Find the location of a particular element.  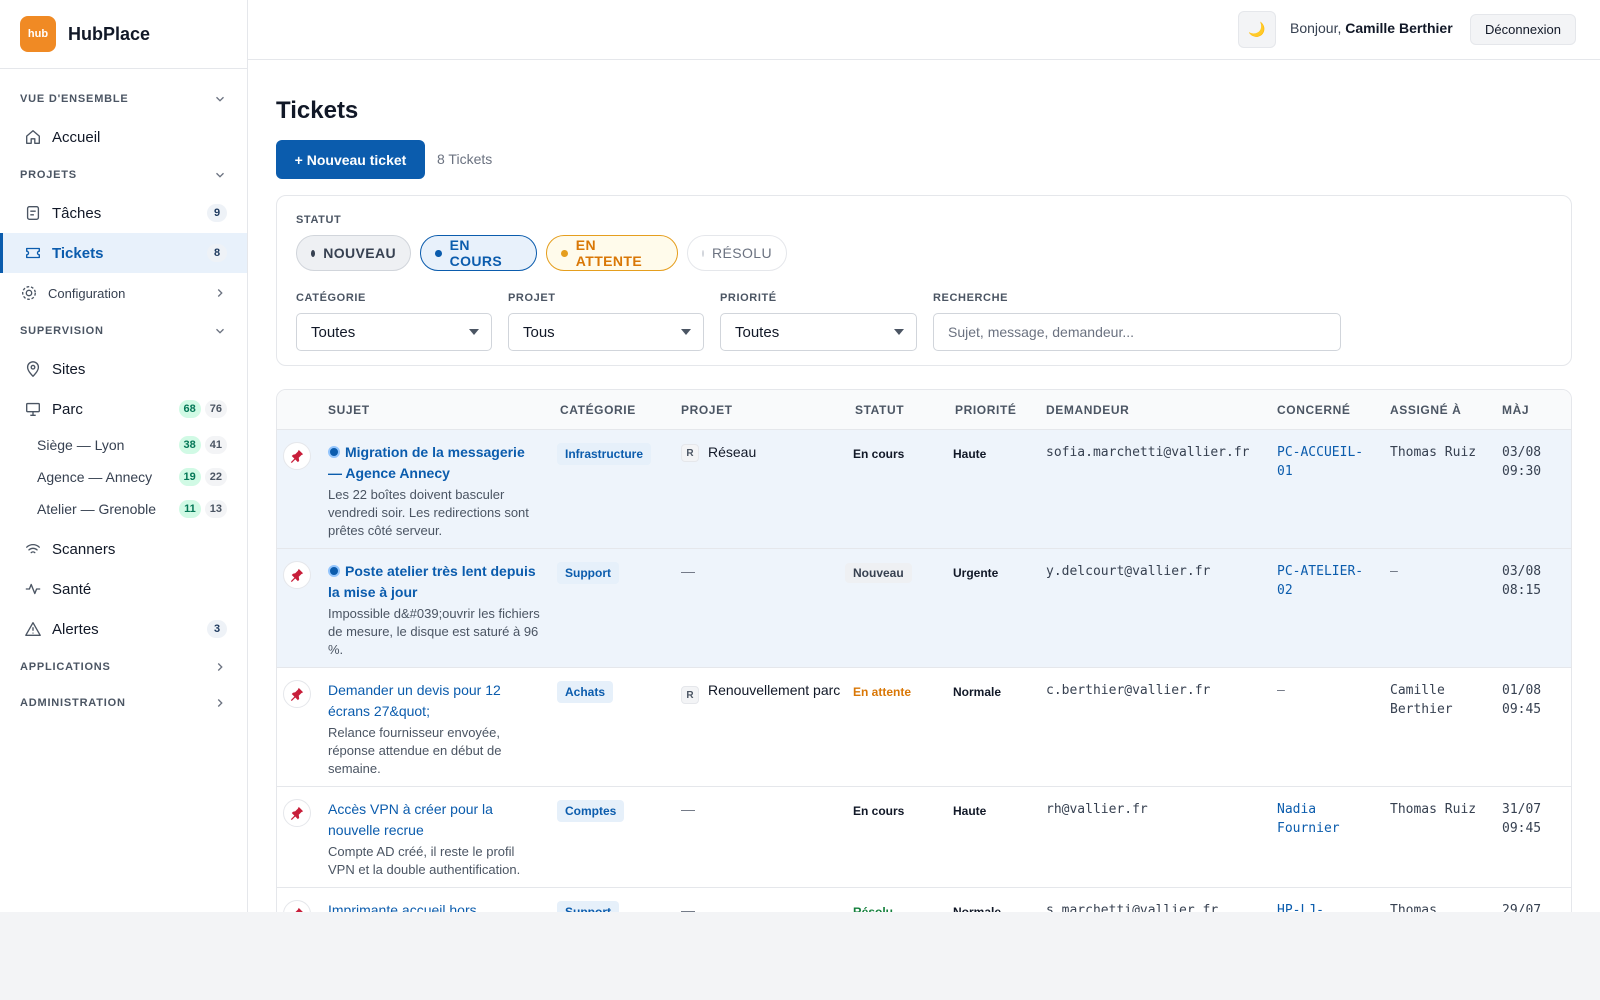

col-requester: DEMANDEUR is located at coordinates (1087, 410).